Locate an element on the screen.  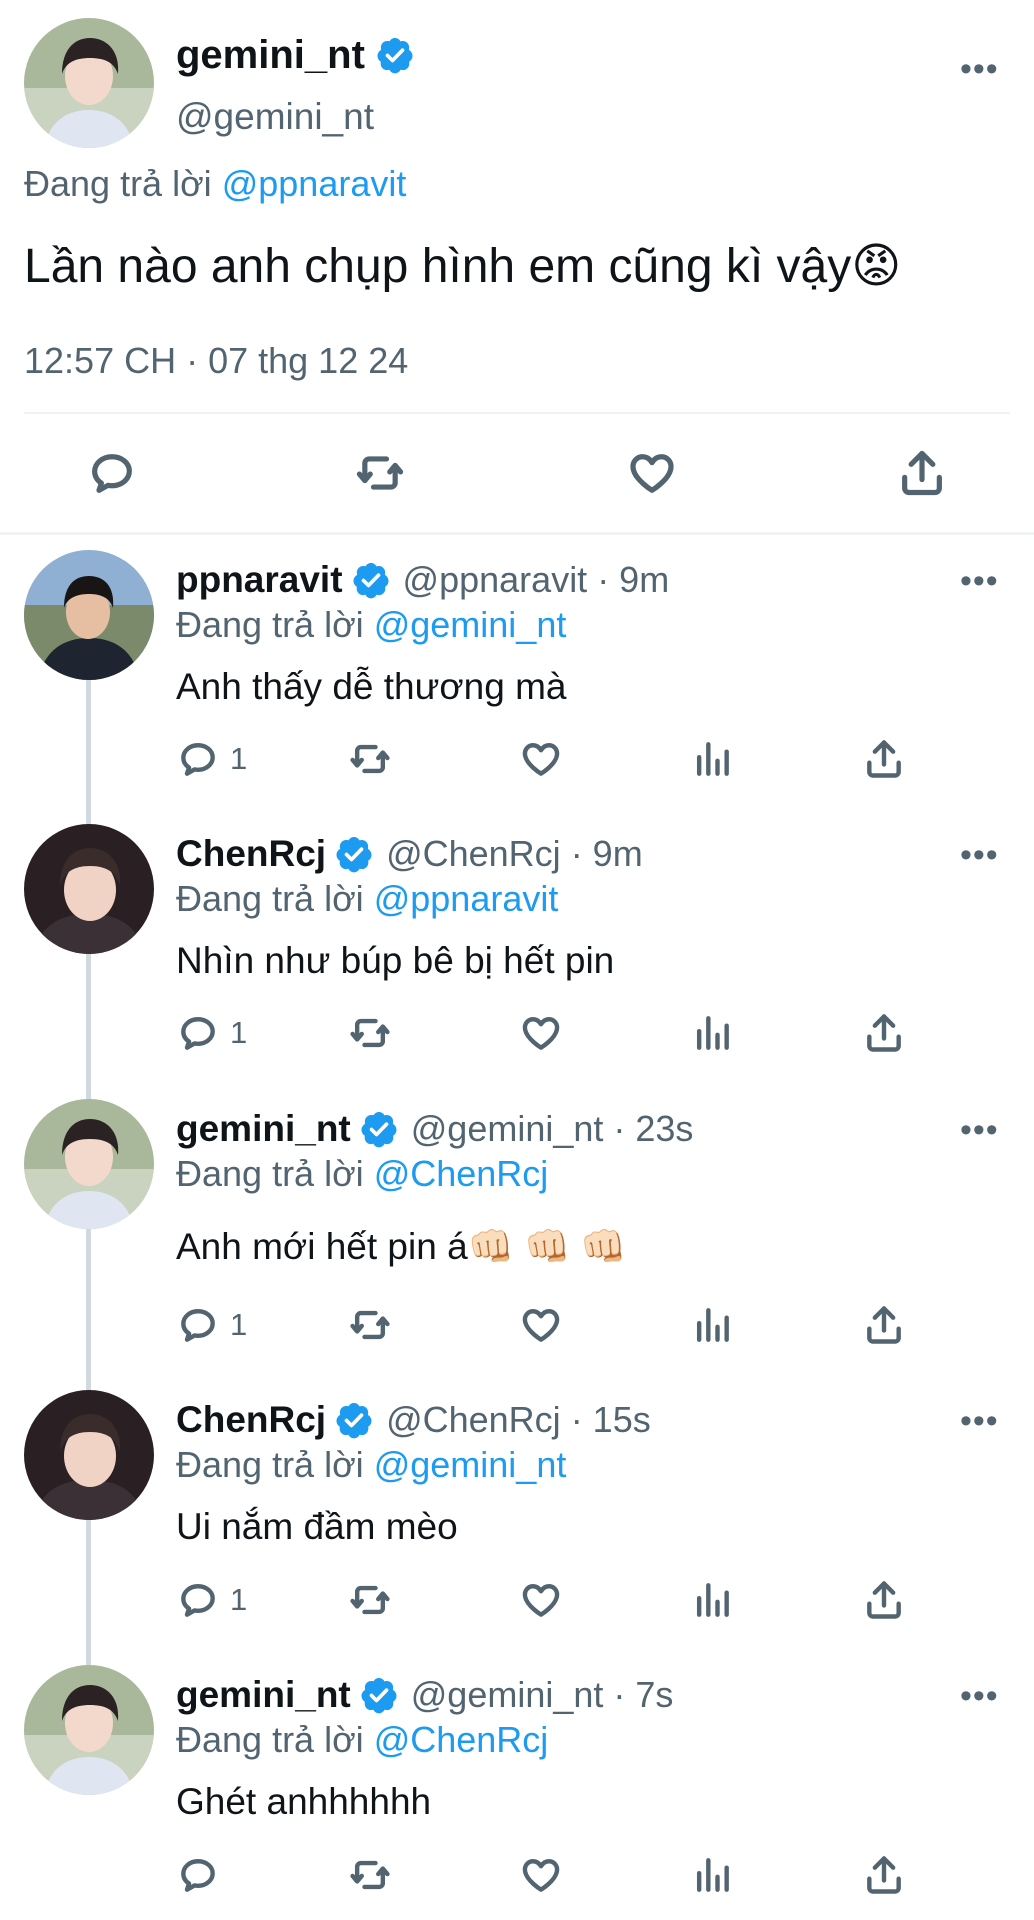
tweet-text: Lần nào anh chụp hình em cũng kì vậy😡 is located at coordinates (462, 266).